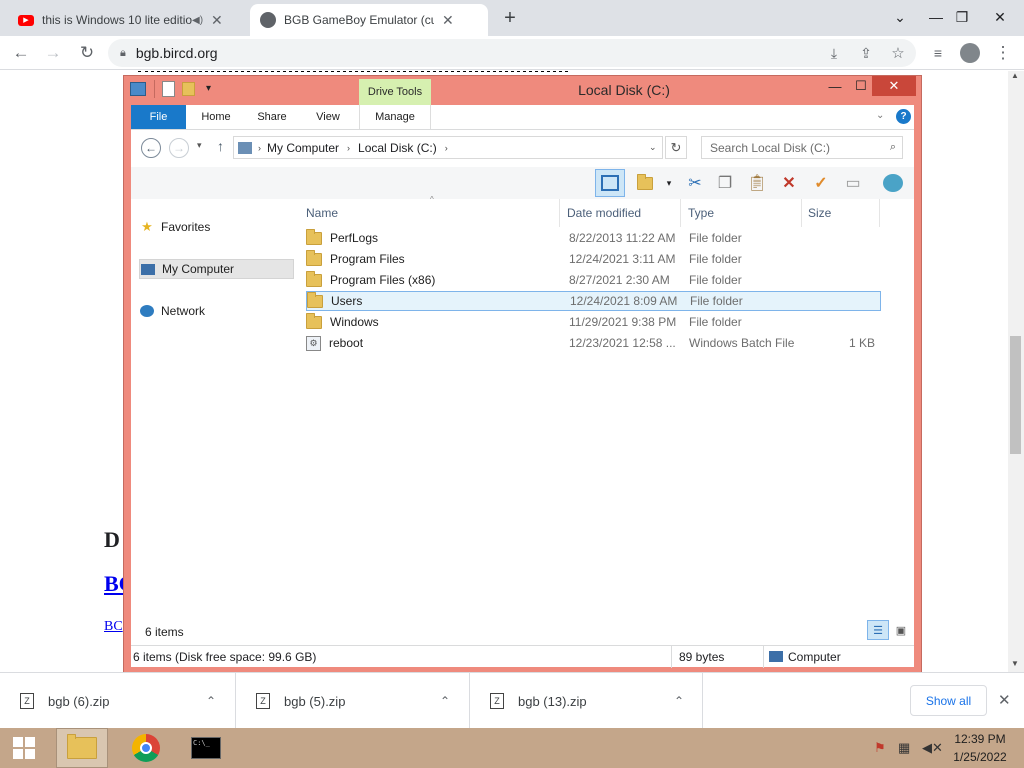  I want to click on help-icon: ?, so click(903, 116).